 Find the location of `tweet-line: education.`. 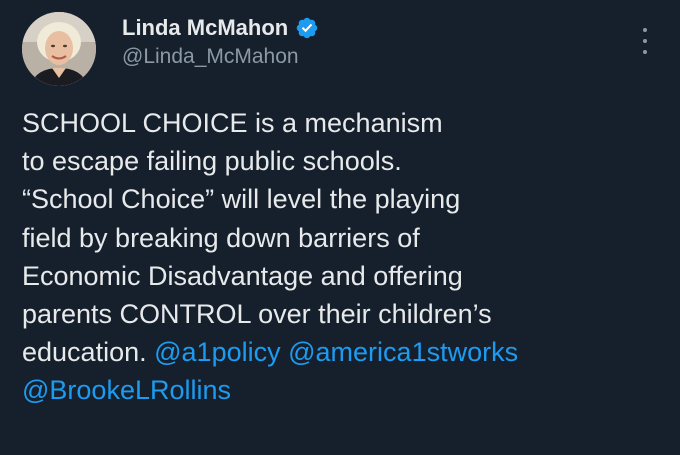

tweet-line: education. is located at coordinates (84, 352).